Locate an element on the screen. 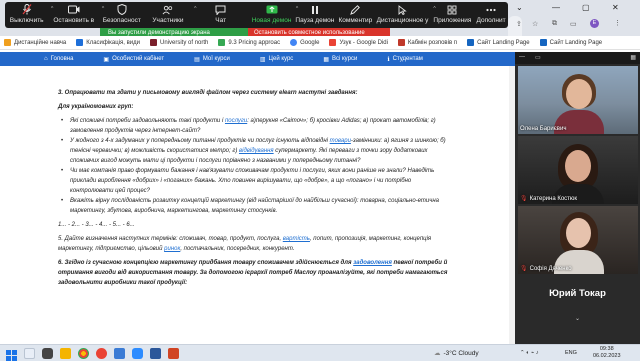 This screenshot has width=640, height=361. clock: 09:38 06.02.2023 is located at coordinates (607, 353).